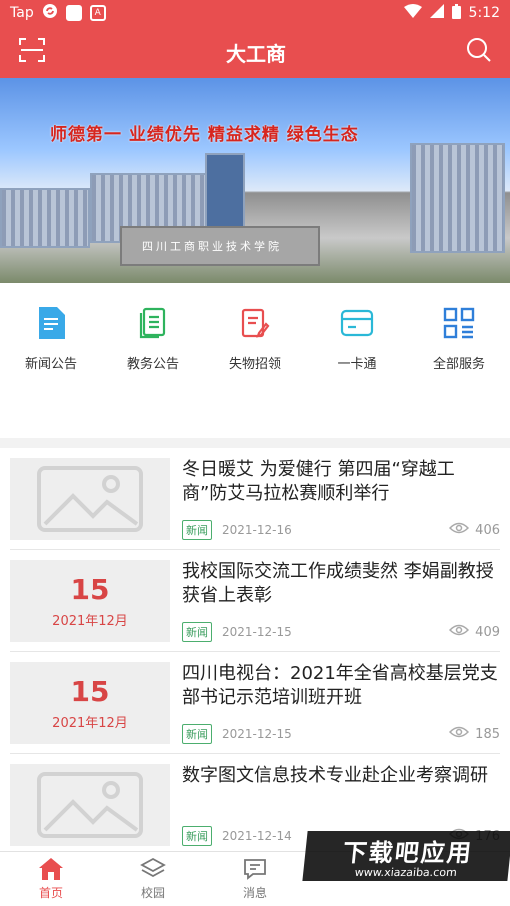 This screenshot has height=906, width=510. Describe the element at coordinates (153, 869) in the screenshot. I see `layers-icon` at that location.